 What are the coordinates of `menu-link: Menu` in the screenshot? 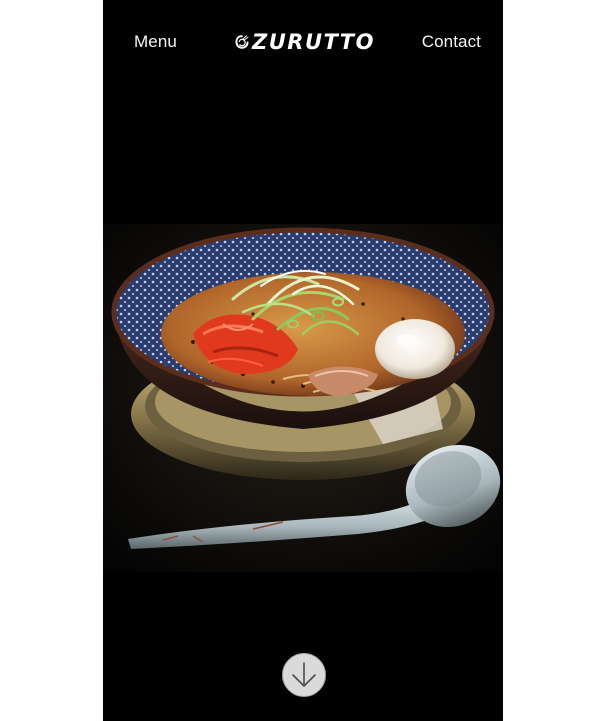 It's located at (155, 42).